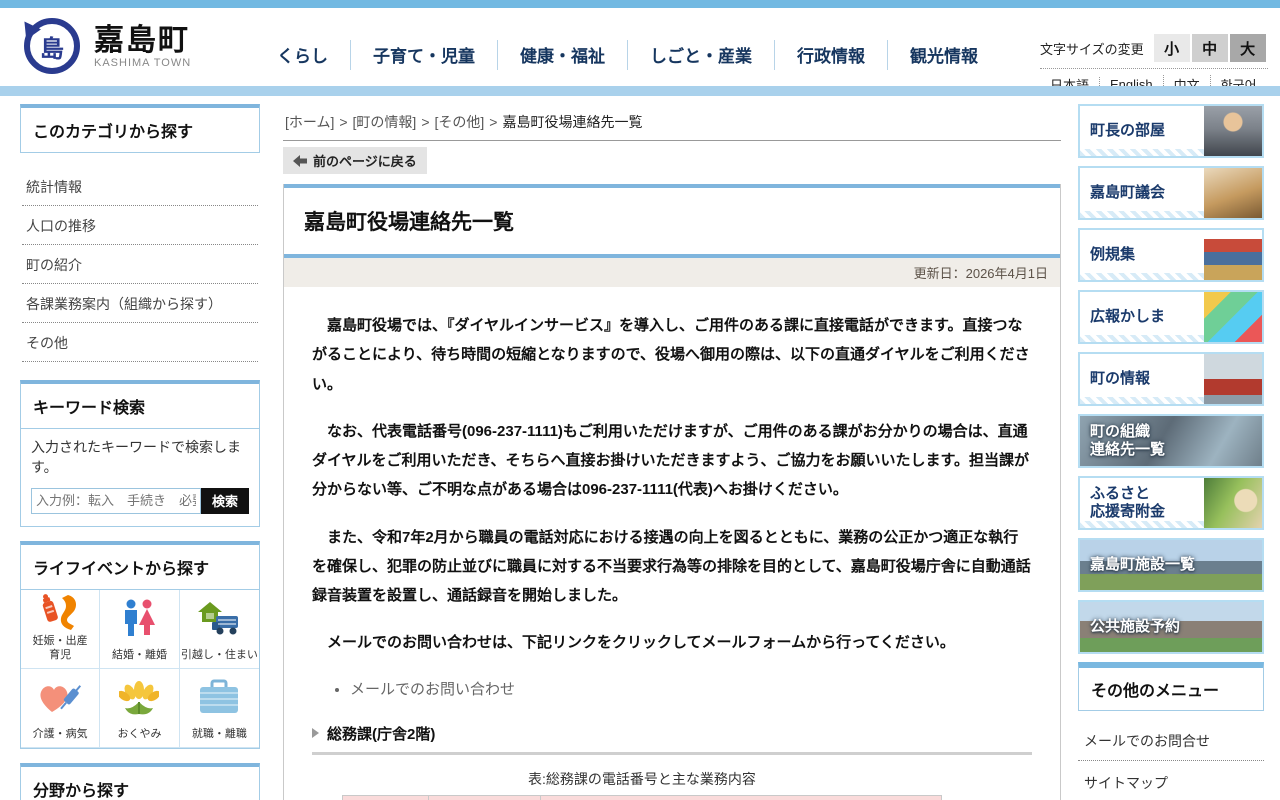 This screenshot has height=800, width=1280. I want to click on breadcrumb-others: [その他], so click(460, 122).